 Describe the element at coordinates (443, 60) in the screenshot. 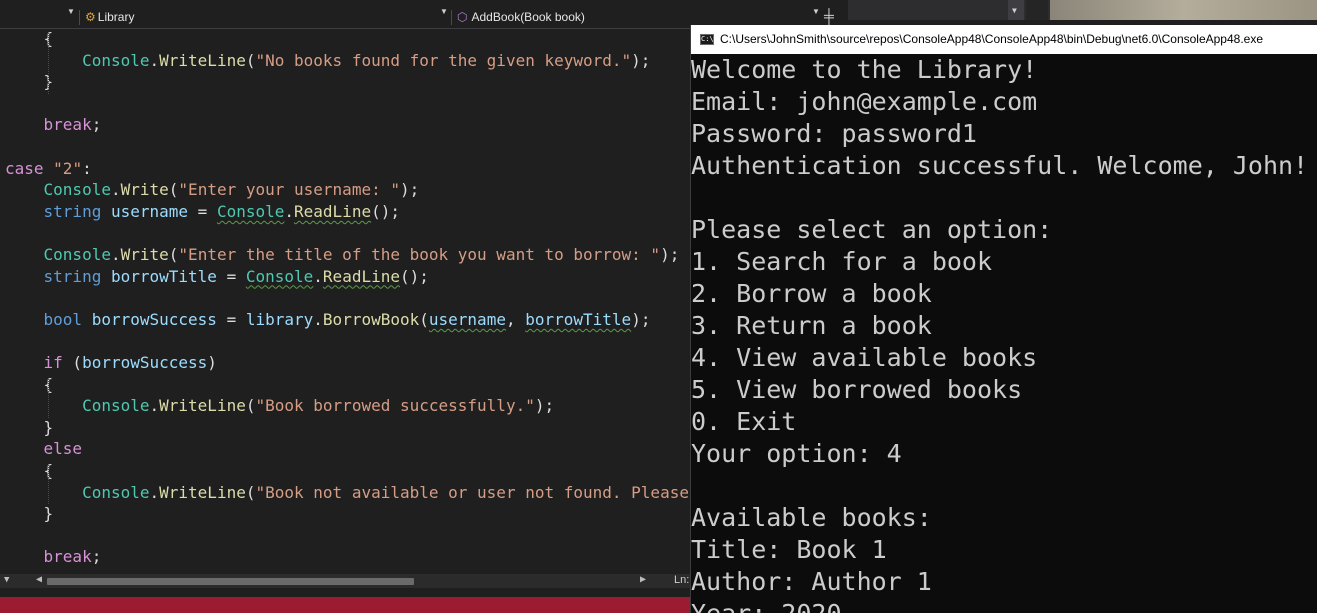

I see `code-token: "No books found for the given keyword."` at that location.